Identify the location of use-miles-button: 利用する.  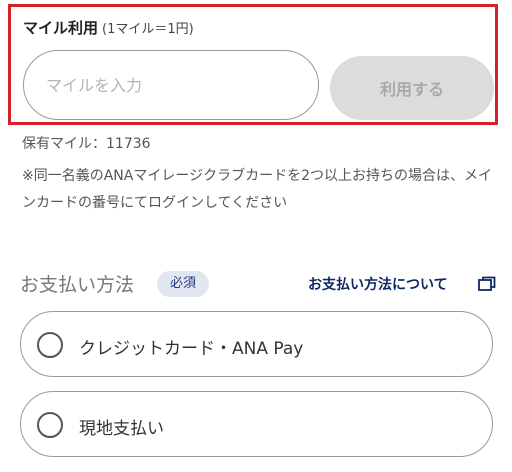
(412, 88).